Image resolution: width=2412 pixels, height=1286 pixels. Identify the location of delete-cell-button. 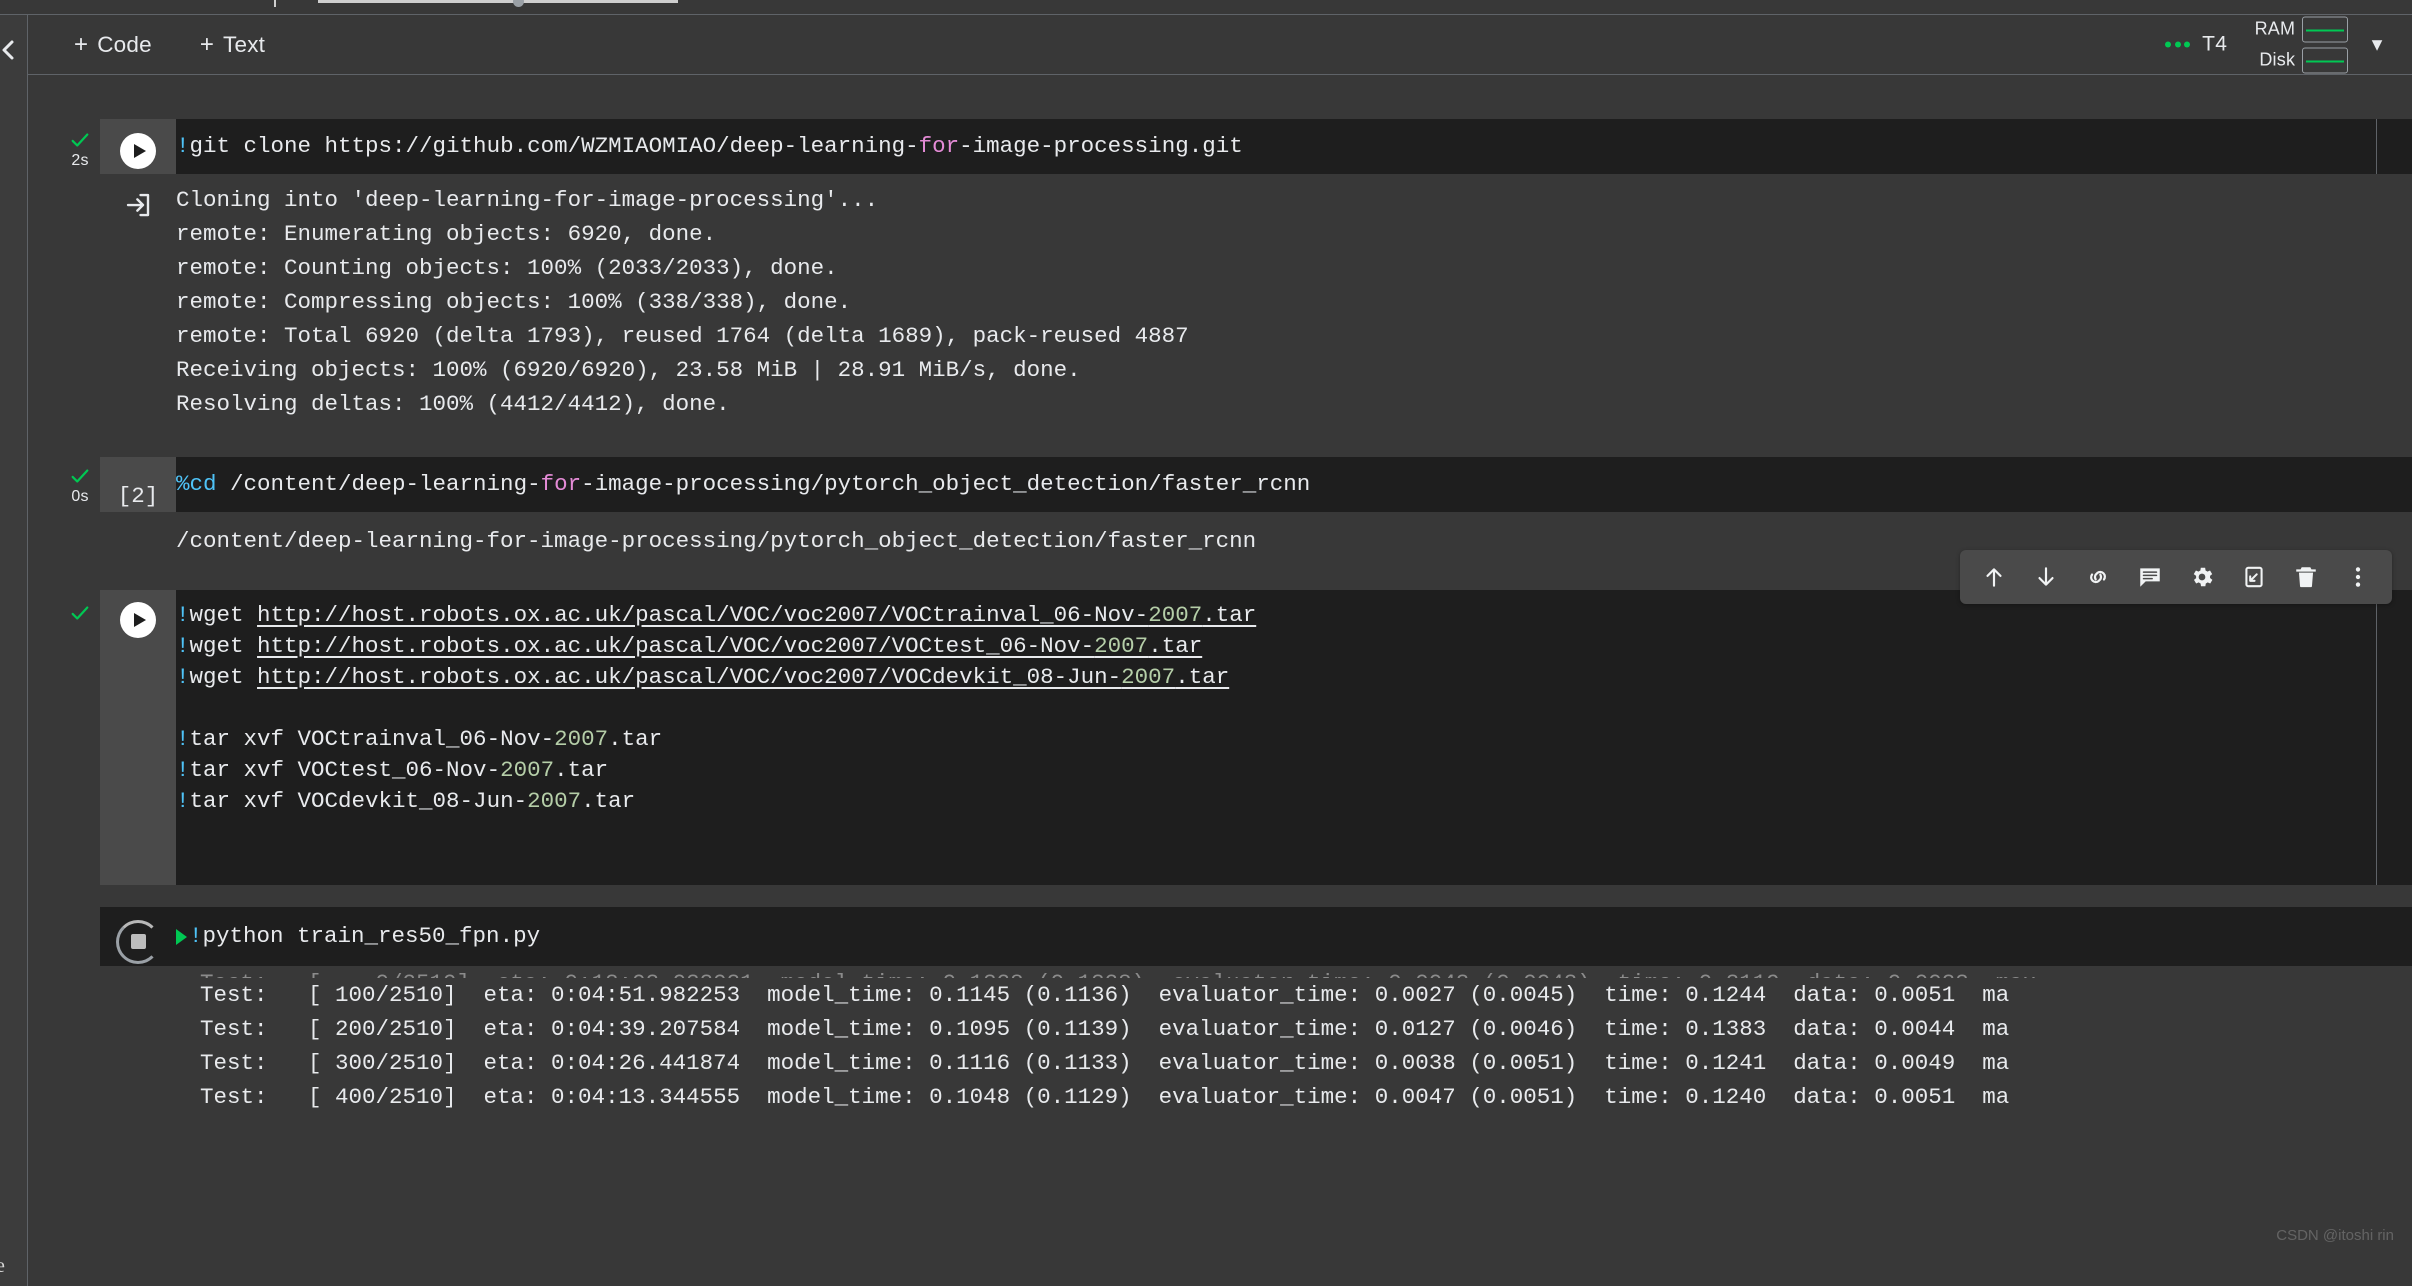
(2306, 577).